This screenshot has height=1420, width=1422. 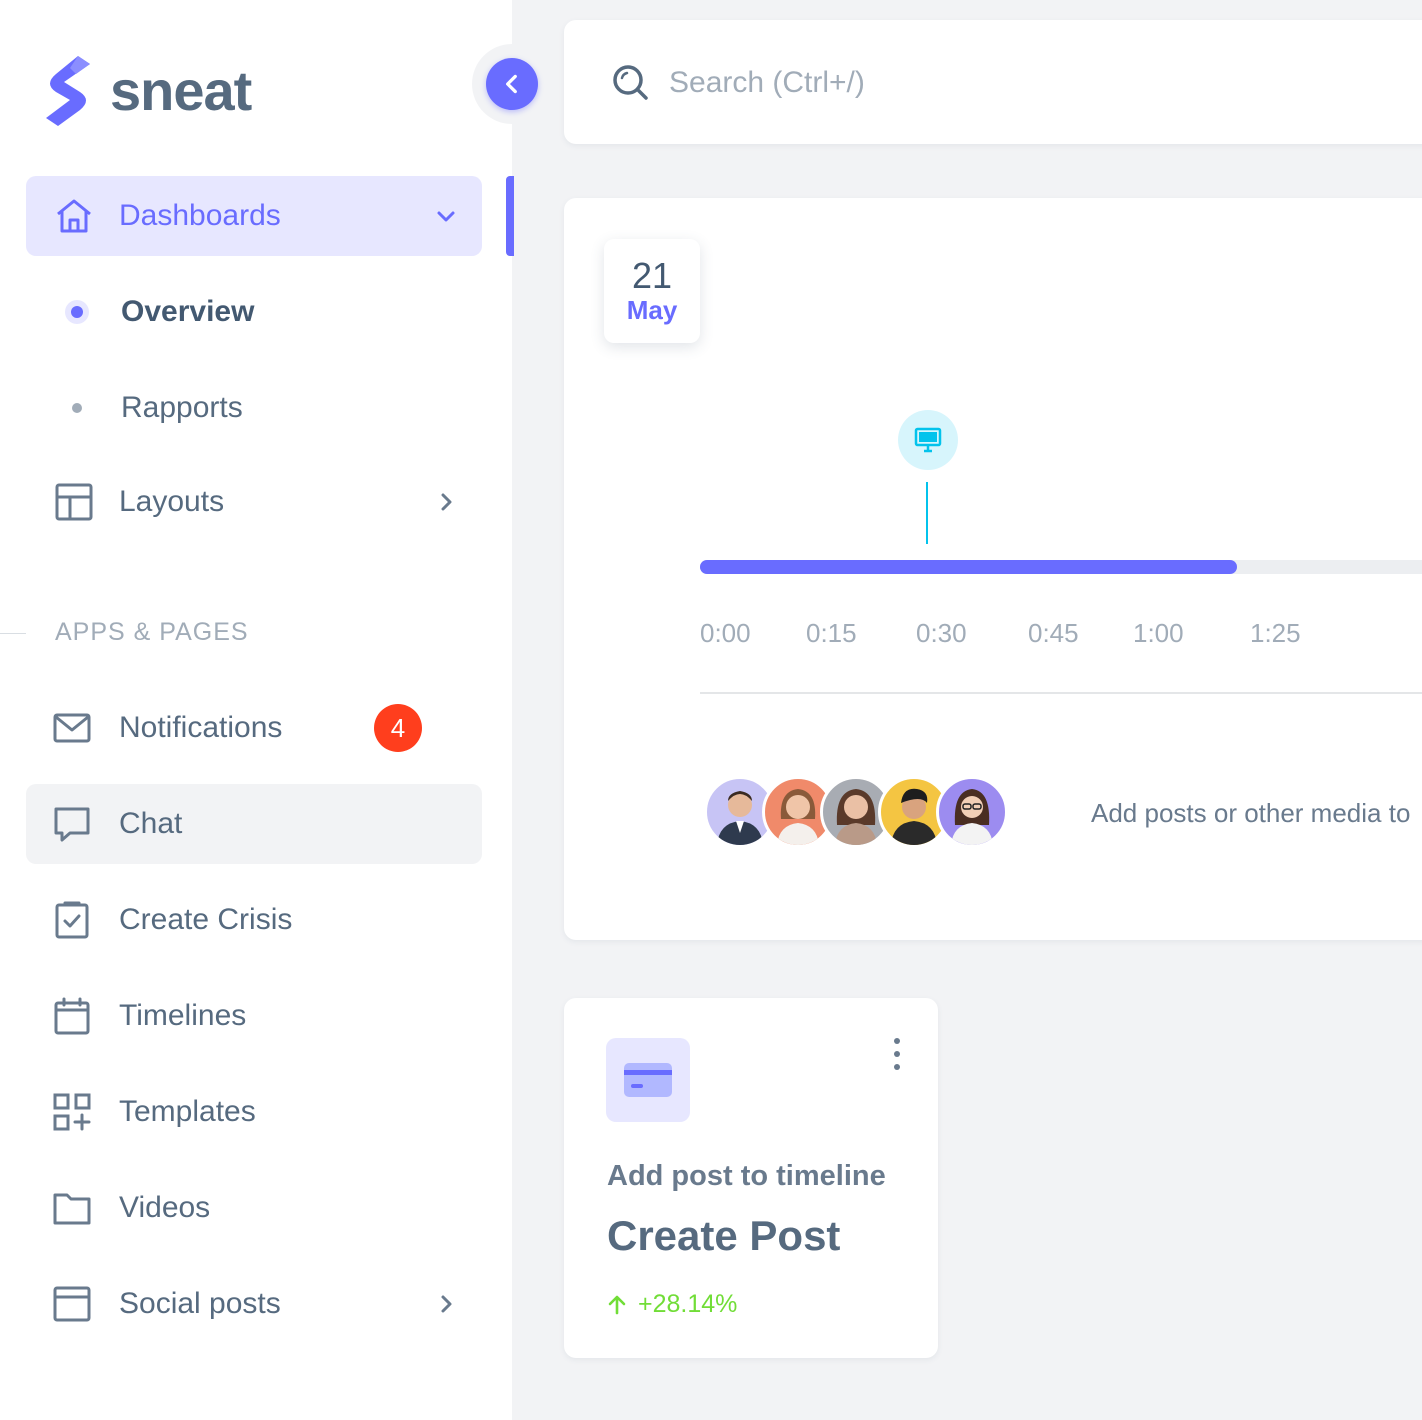 What do you see at coordinates (688, 1304) in the screenshot?
I see `post-card-change-value: +28.14%` at bounding box center [688, 1304].